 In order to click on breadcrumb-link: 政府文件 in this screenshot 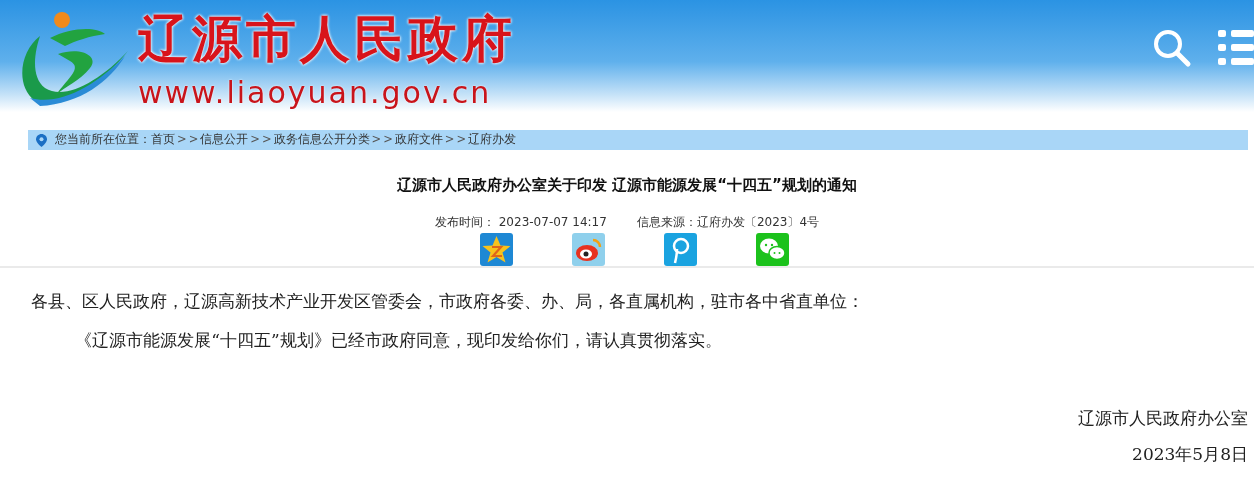, I will do `click(418, 140)`.